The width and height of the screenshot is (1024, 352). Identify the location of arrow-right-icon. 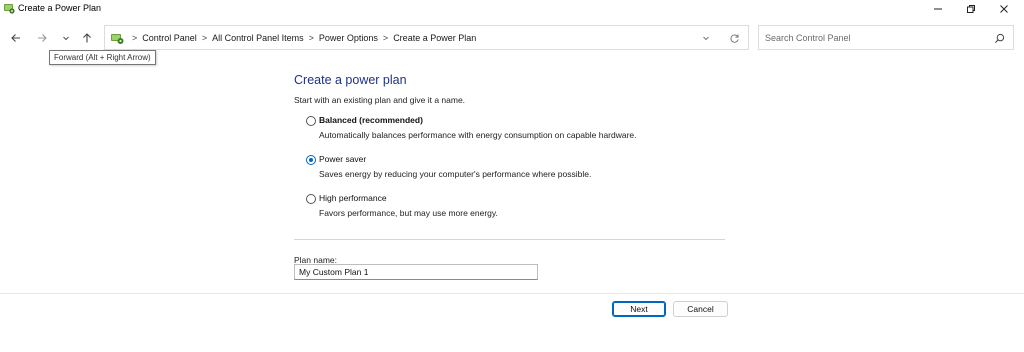
(42, 38).